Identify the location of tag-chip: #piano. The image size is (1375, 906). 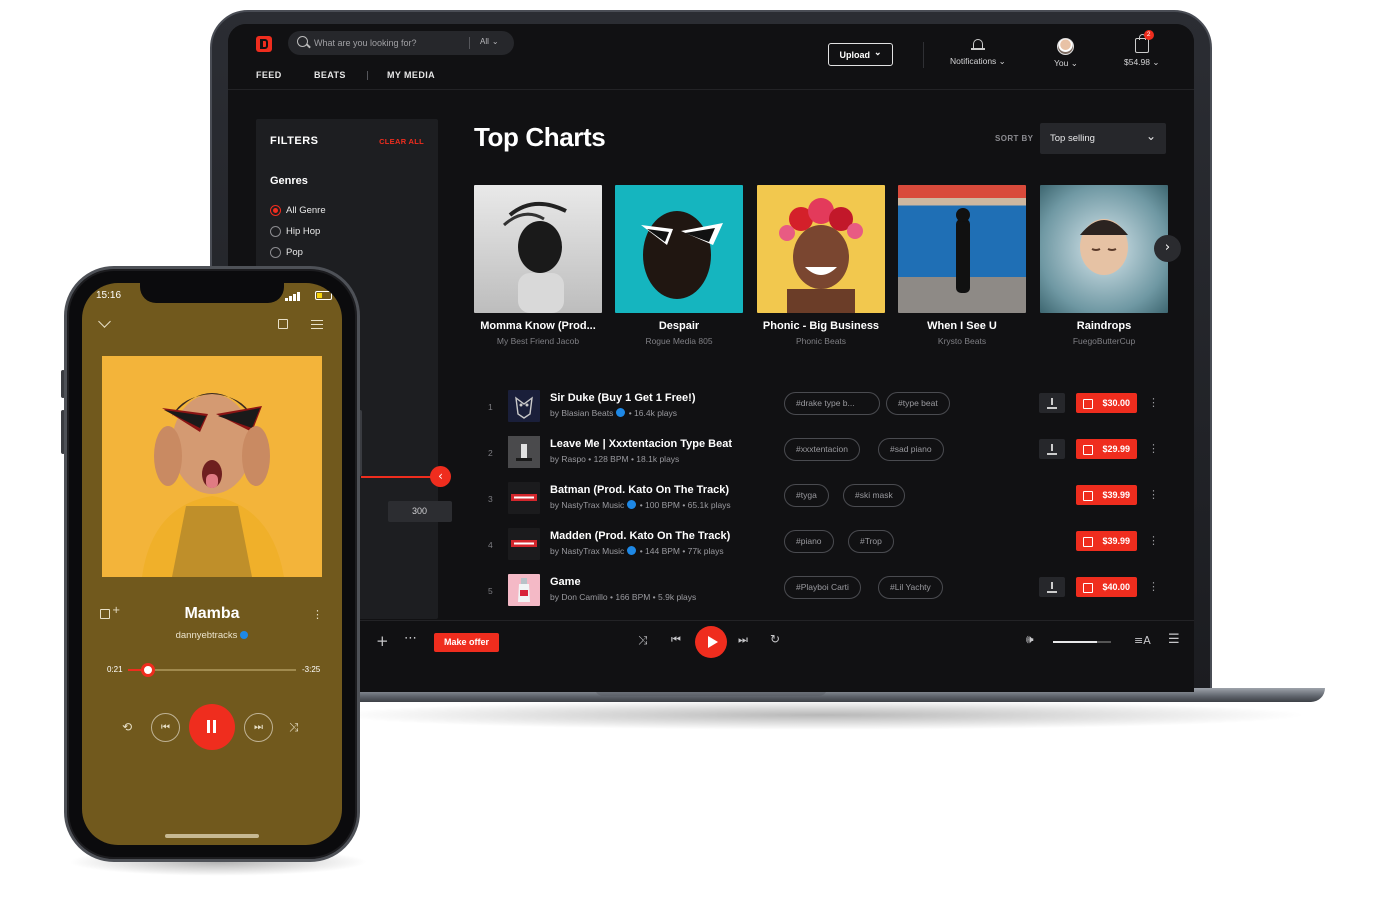
(809, 541).